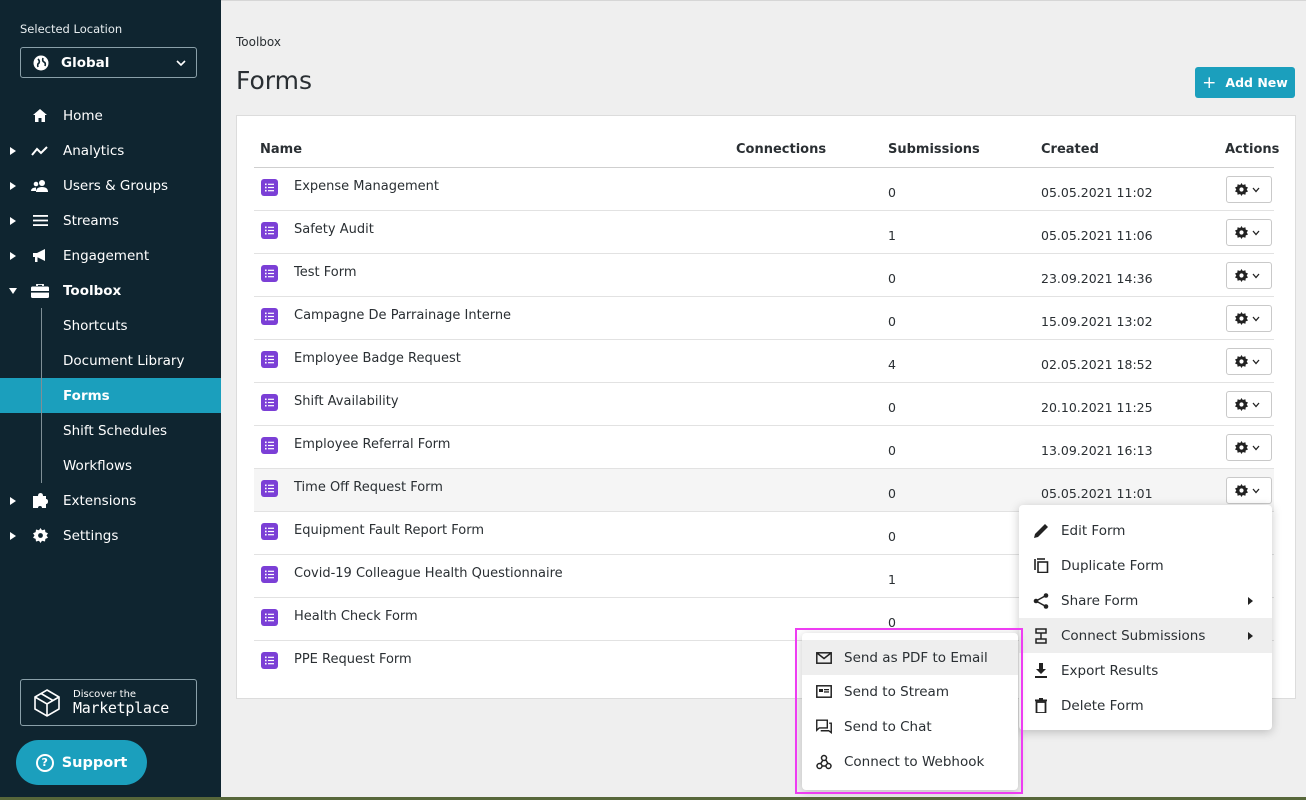  I want to click on sidebar-subitem-label: Forms, so click(86, 395).